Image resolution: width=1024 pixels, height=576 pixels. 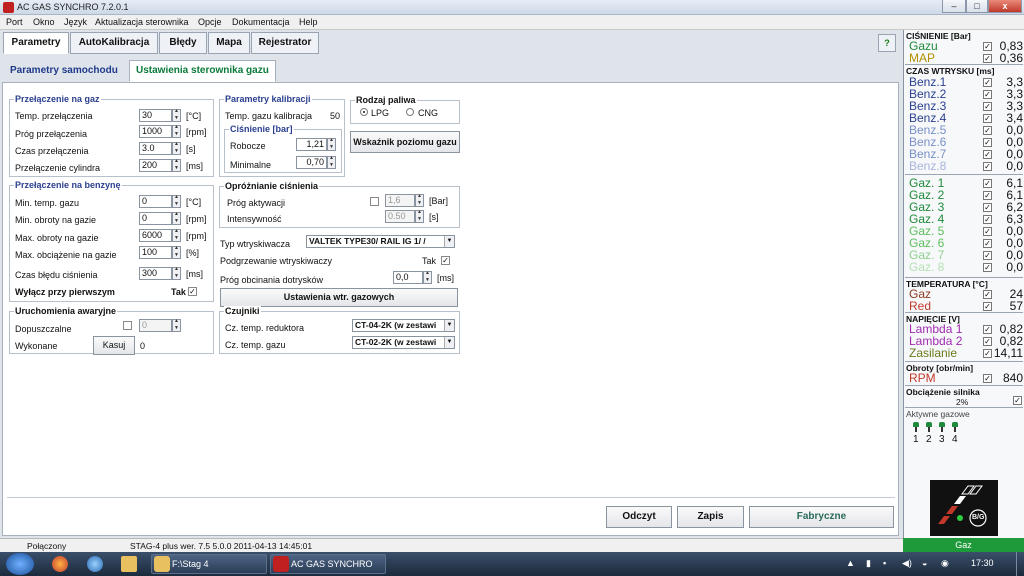 I want to click on max-rpm-input: 6000, so click(x=155, y=235).